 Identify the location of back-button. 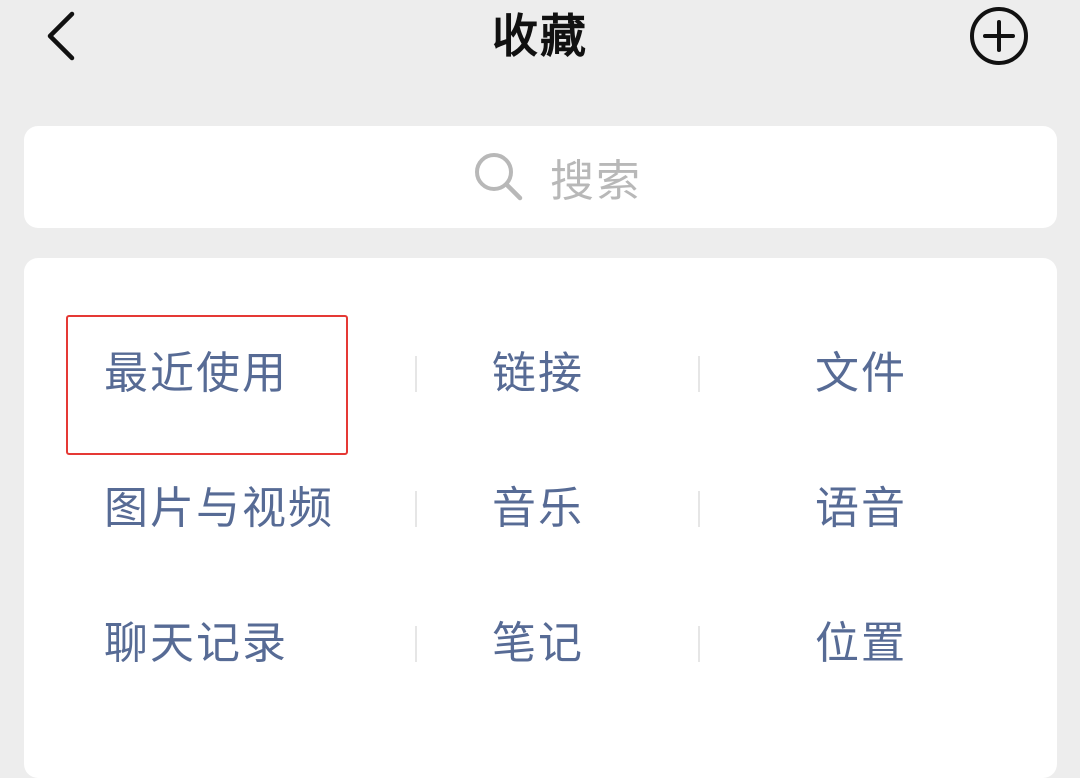
(64, 34).